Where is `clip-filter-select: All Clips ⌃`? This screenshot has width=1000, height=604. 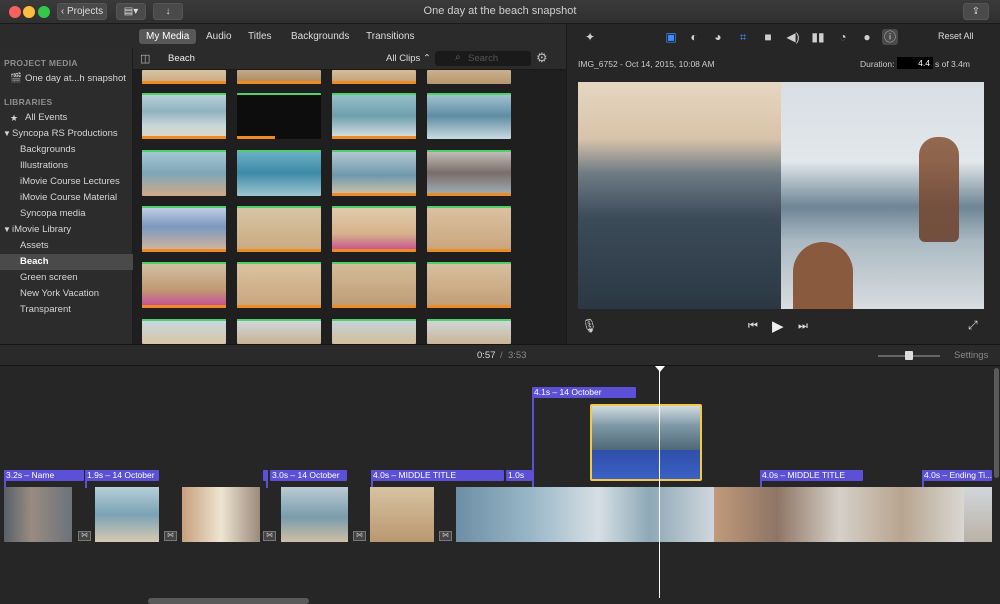
clip-filter-select: All Clips ⌃ is located at coordinates (408, 58).